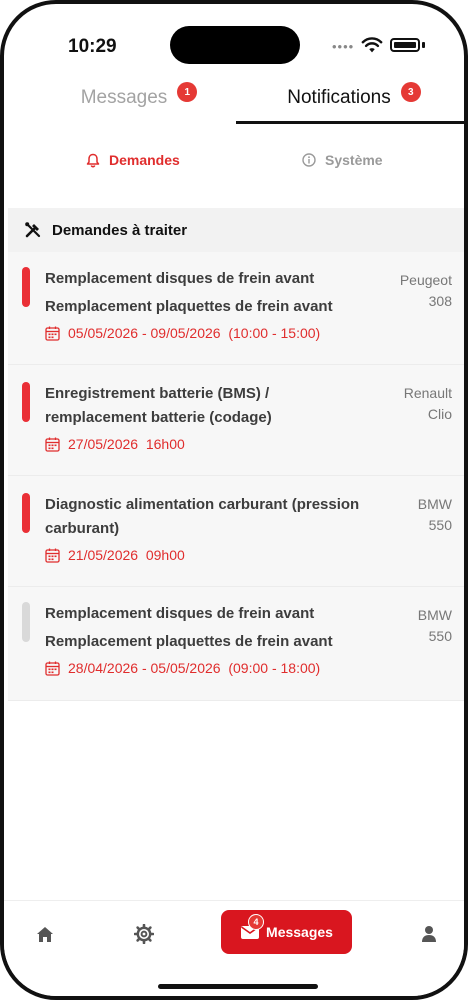 The width and height of the screenshot is (468, 1000). Describe the element at coordinates (440, 301) in the screenshot. I see `vehicle-model: 308` at that location.